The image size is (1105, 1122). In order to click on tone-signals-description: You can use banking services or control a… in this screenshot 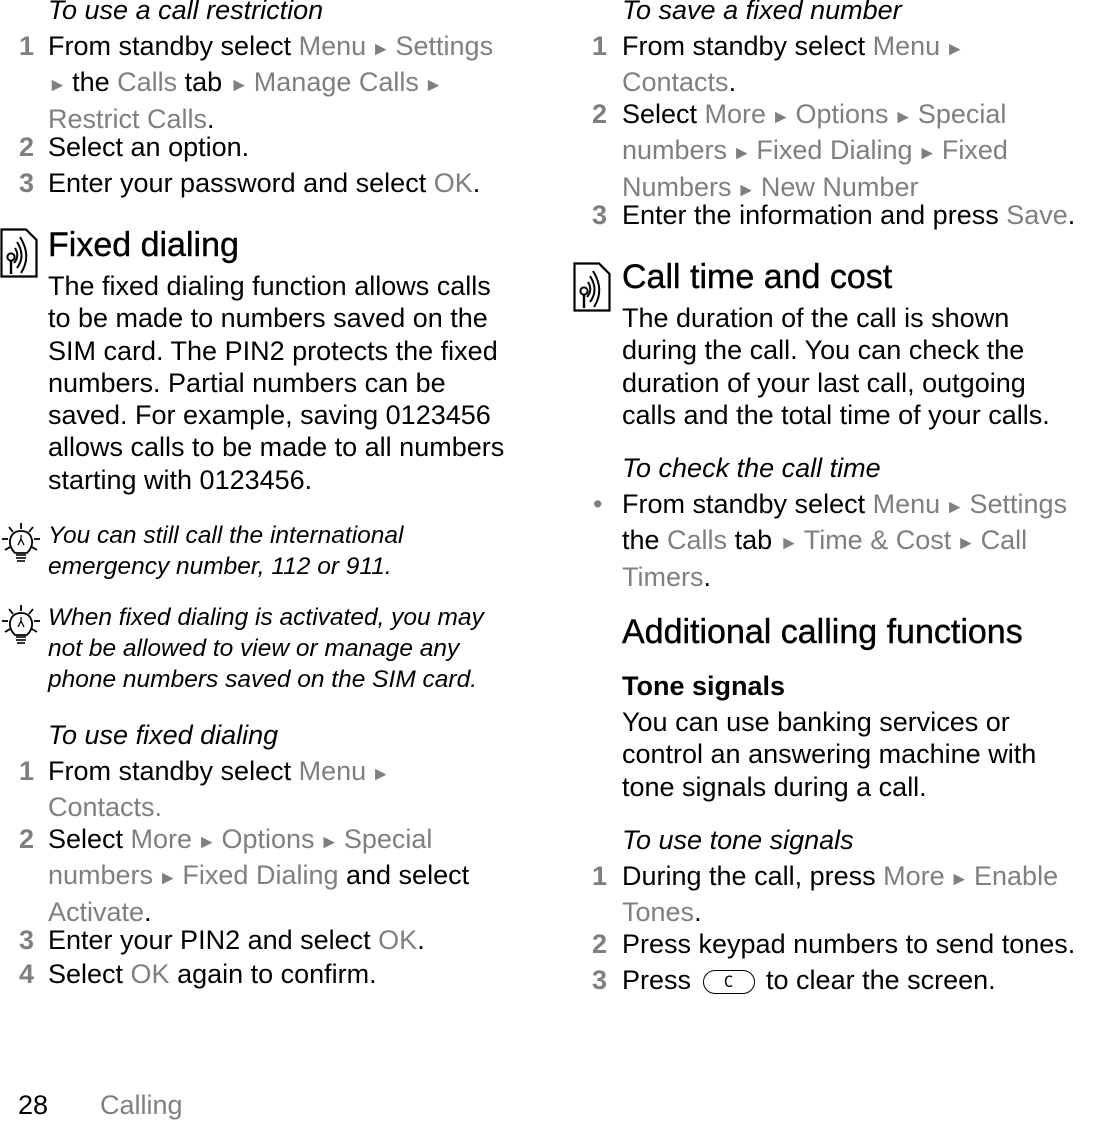, I will do `click(863, 754)`.